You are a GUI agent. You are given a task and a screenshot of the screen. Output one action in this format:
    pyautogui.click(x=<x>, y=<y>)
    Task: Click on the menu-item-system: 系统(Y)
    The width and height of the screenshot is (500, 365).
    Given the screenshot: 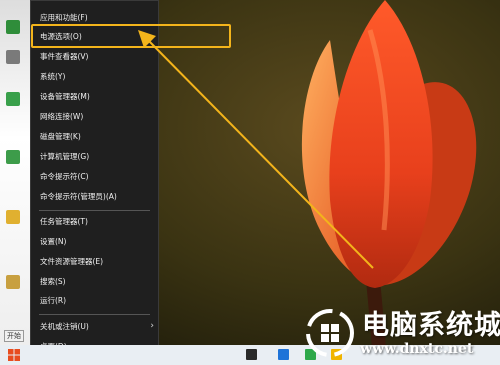 What is the action you would take?
    pyautogui.click(x=94, y=76)
    